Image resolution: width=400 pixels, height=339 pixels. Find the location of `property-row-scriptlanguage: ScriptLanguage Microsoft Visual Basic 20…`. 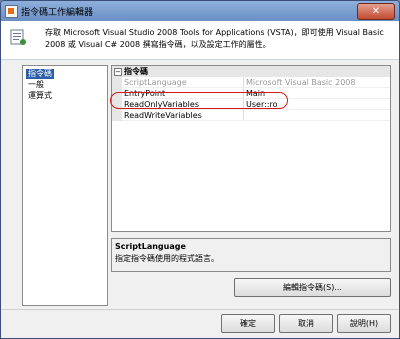

property-row-scriptlanguage: ScriptLanguage Microsoft Visual Basic 20… is located at coordinates (251, 82).